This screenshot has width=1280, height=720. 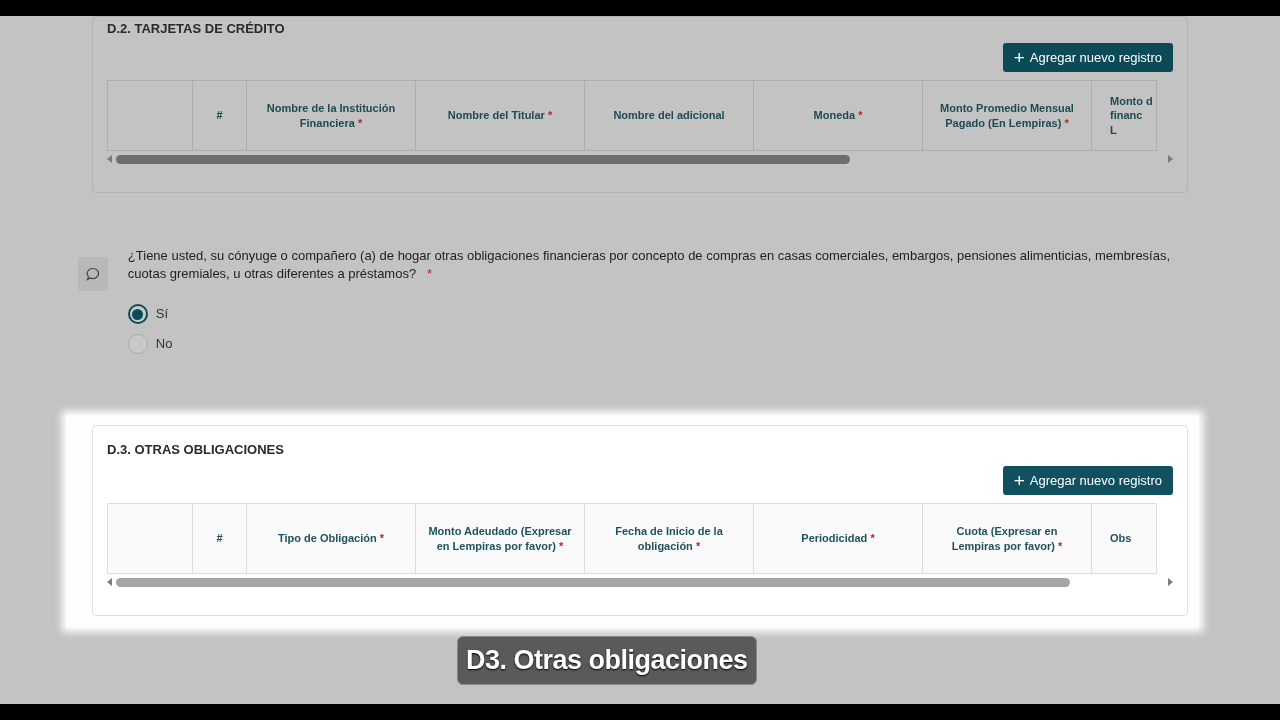 What do you see at coordinates (500, 115) in the screenshot?
I see `column-header: Nombre del Titular *` at bounding box center [500, 115].